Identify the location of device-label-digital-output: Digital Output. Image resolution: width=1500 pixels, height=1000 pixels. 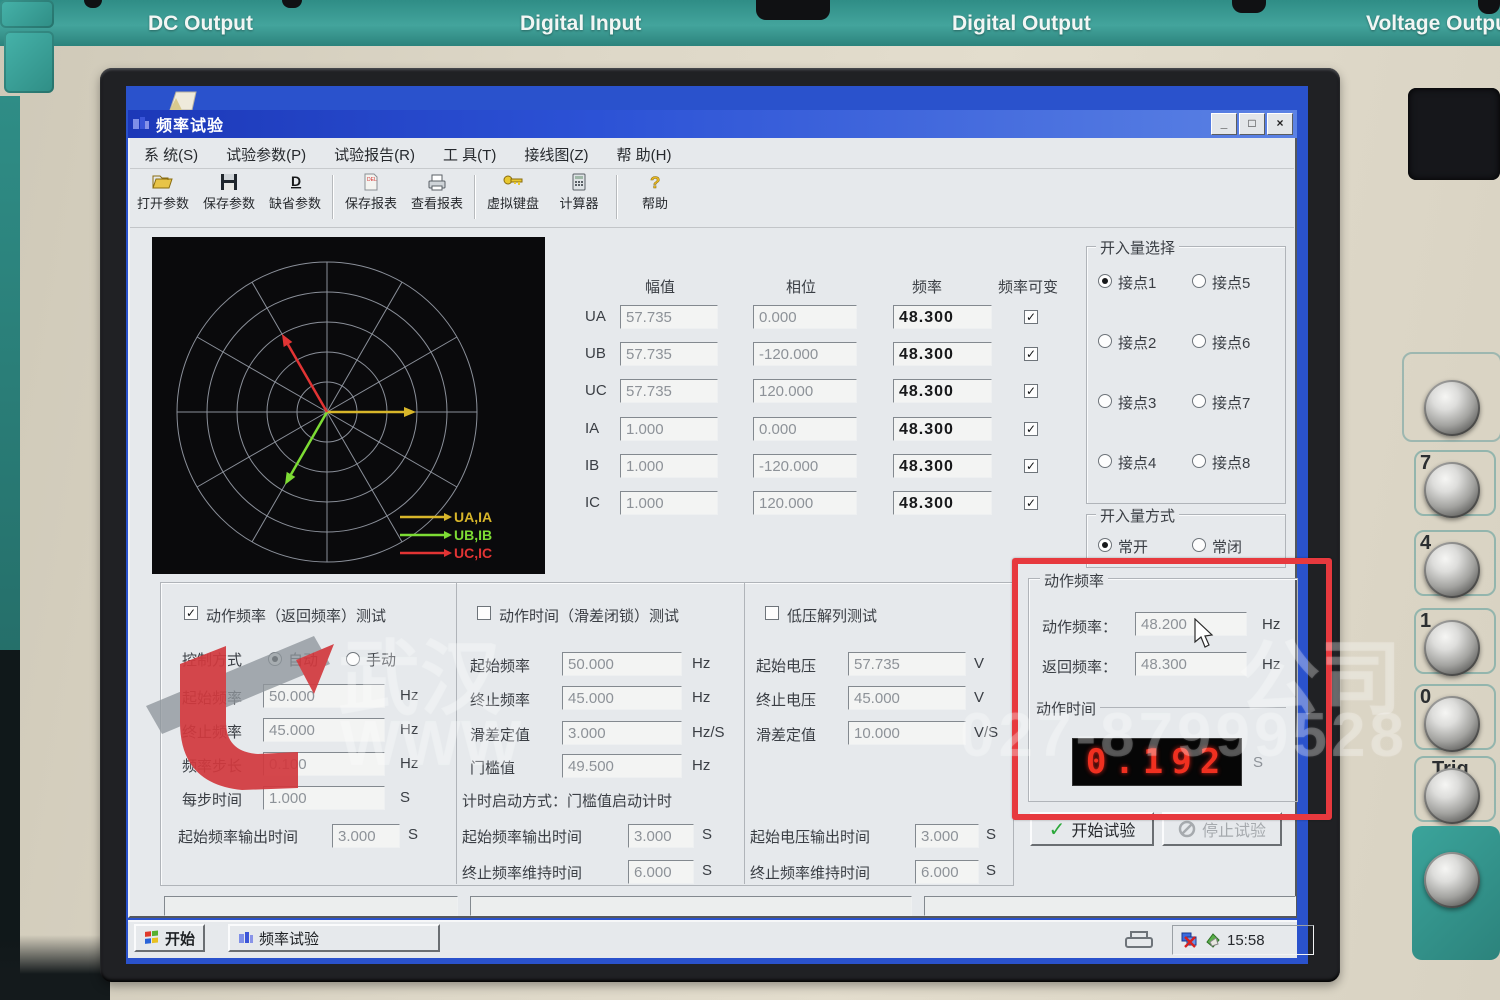
(1021, 23).